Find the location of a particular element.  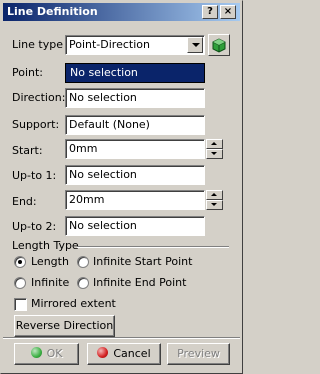

dialog-title: Line Definition is located at coordinates (52, 11).